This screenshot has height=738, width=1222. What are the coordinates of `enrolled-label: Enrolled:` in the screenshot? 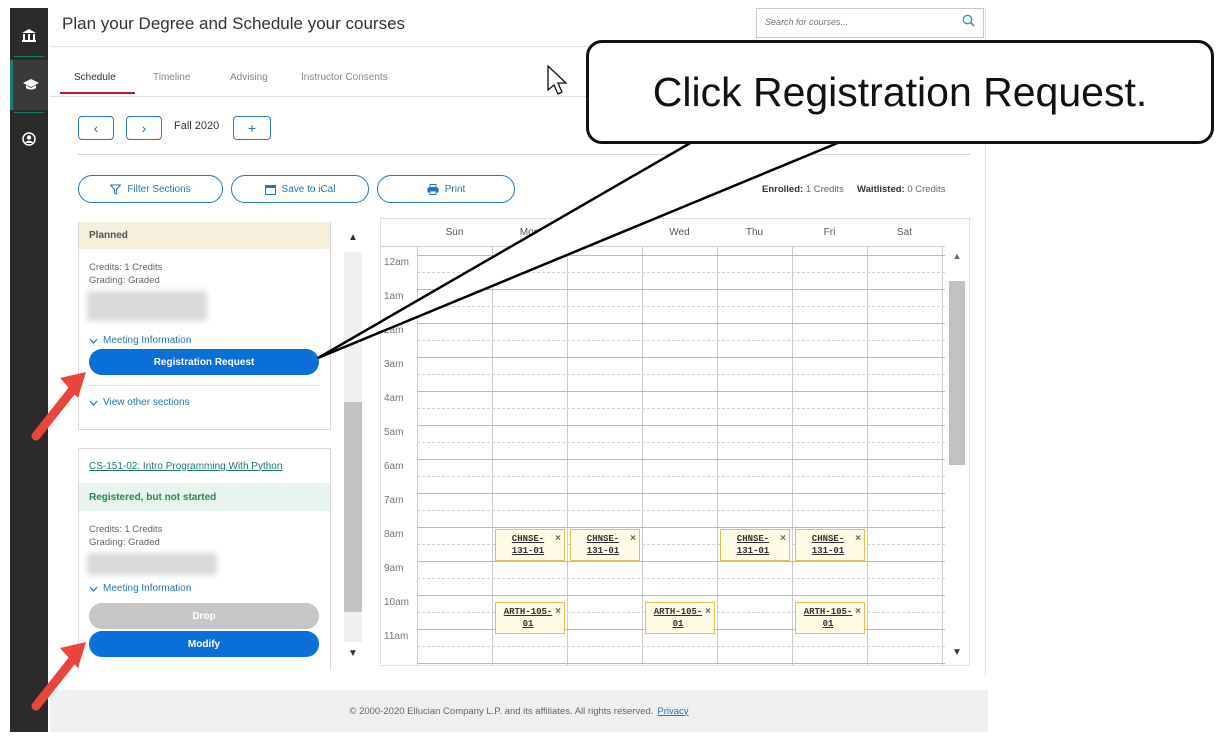 It's located at (783, 189).